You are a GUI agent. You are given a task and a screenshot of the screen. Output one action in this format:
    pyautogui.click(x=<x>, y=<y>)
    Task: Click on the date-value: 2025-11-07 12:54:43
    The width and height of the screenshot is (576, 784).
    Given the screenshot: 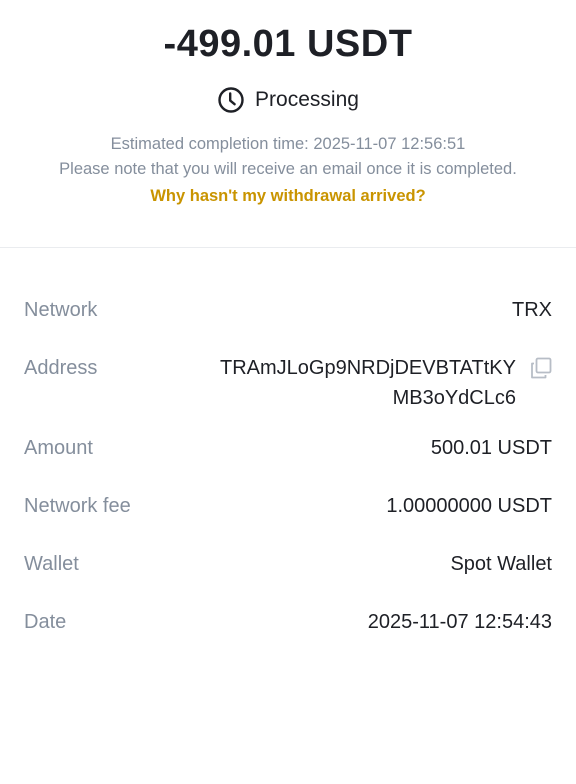 What is the action you would take?
    pyautogui.click(x=459, y=622)
    